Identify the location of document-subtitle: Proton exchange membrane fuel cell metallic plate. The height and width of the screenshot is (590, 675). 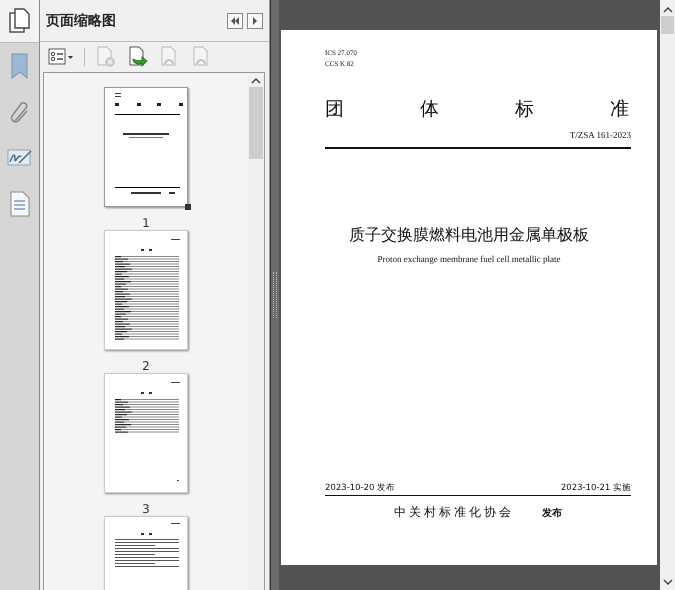
(469, 259).